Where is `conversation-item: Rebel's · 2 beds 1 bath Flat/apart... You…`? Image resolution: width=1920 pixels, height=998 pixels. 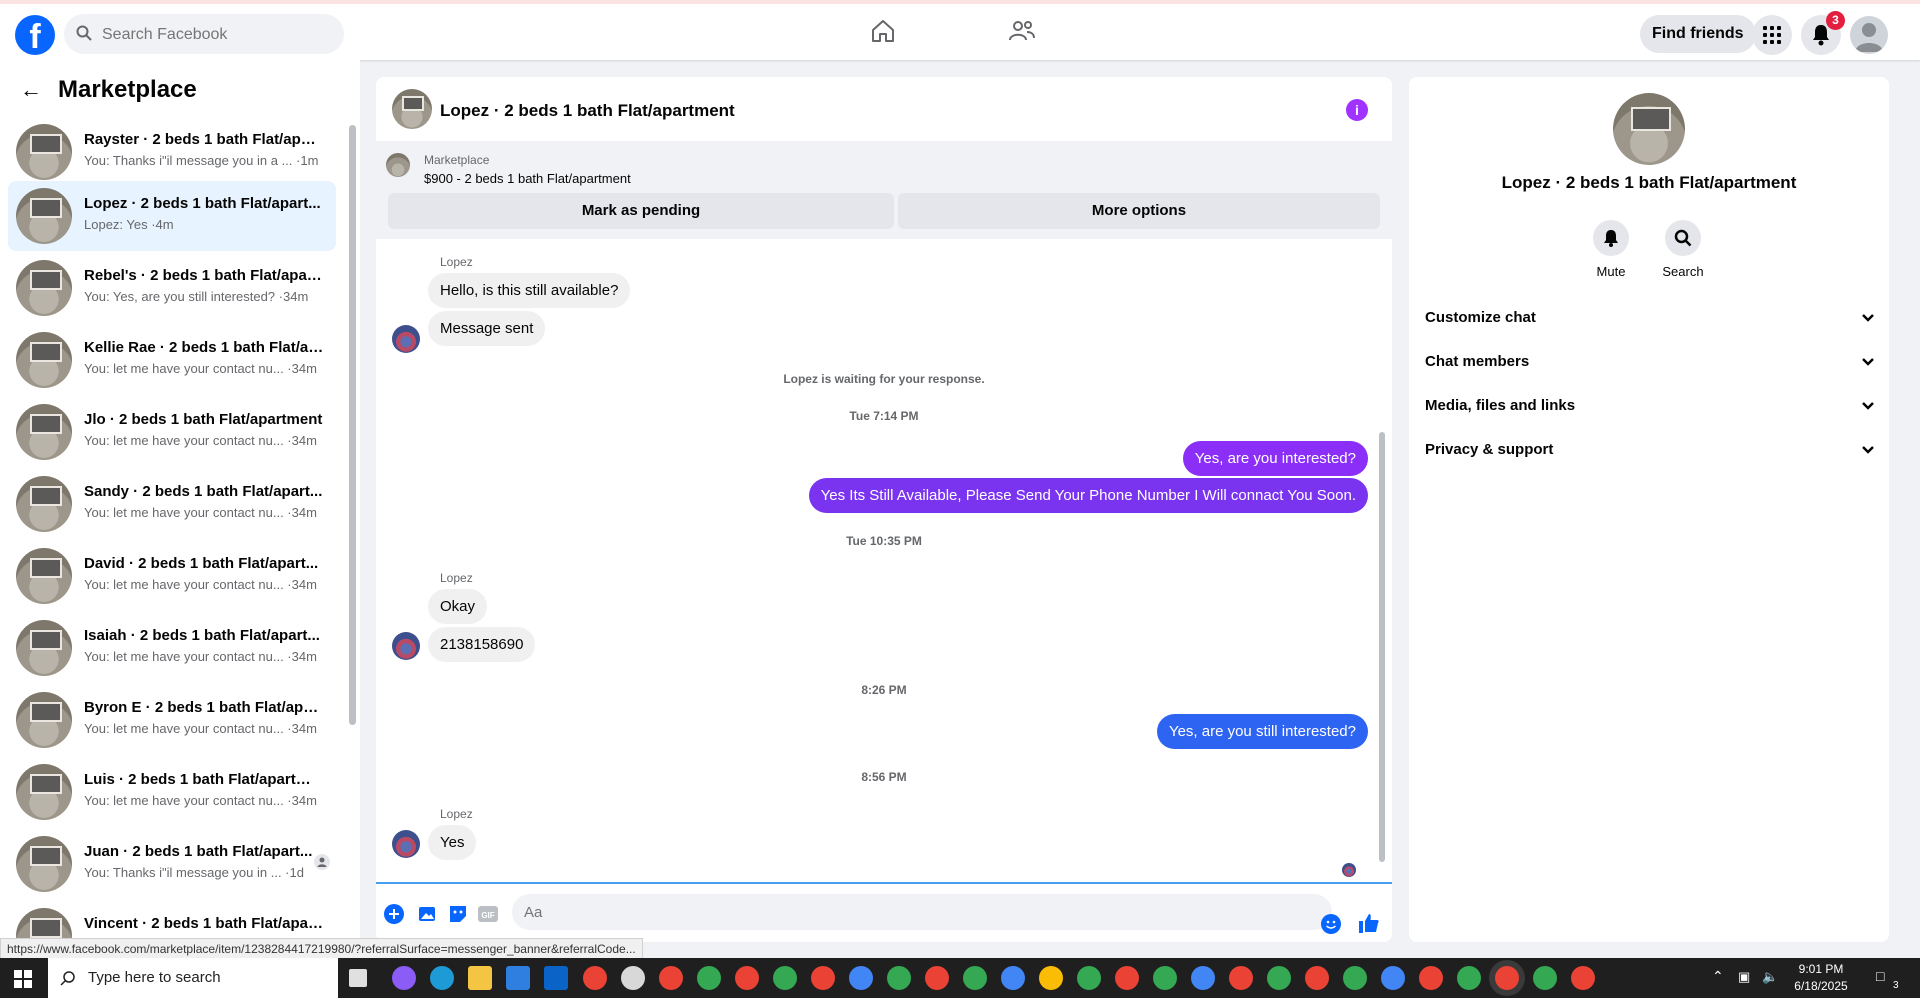 conversation-item: Rebel's · 2 beds 1 bath Flat/apart... You… is located at coordinates (172, 288).